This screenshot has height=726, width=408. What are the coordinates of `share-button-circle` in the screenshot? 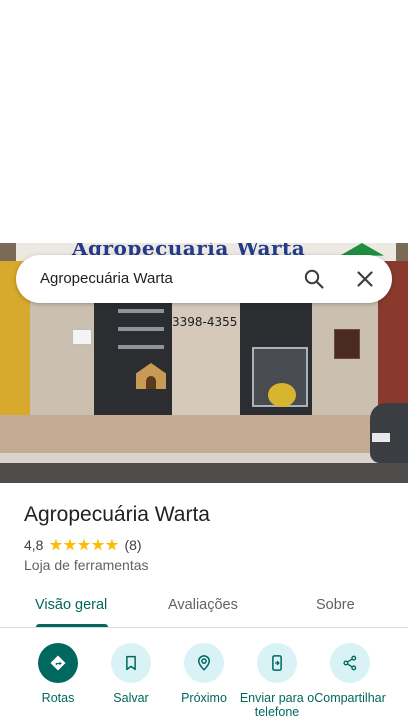 It's located at (350, 663).